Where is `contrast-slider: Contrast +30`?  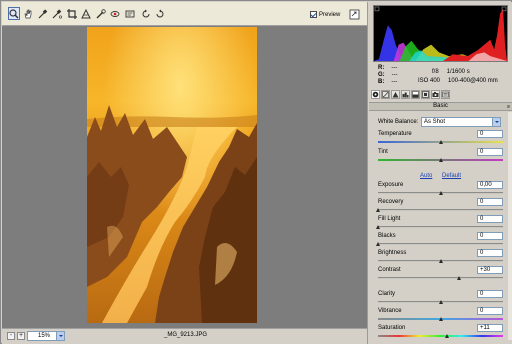 contrast-slider: Contrast +30 is located at coordinates (440, 274).